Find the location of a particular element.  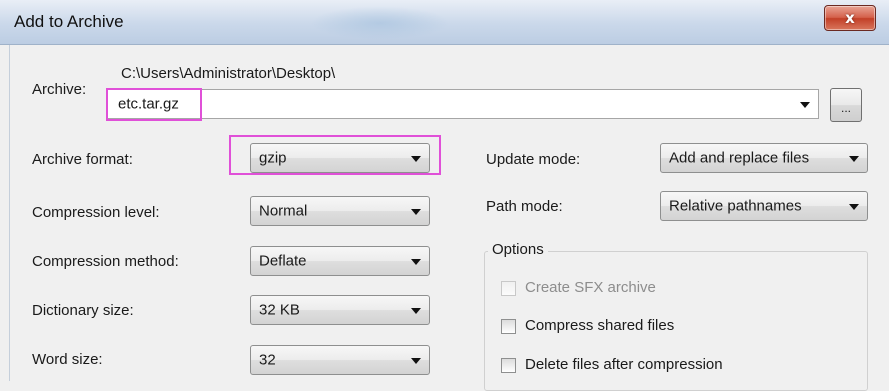

compress-shared-checkbox is located at coordinates (508, 326).